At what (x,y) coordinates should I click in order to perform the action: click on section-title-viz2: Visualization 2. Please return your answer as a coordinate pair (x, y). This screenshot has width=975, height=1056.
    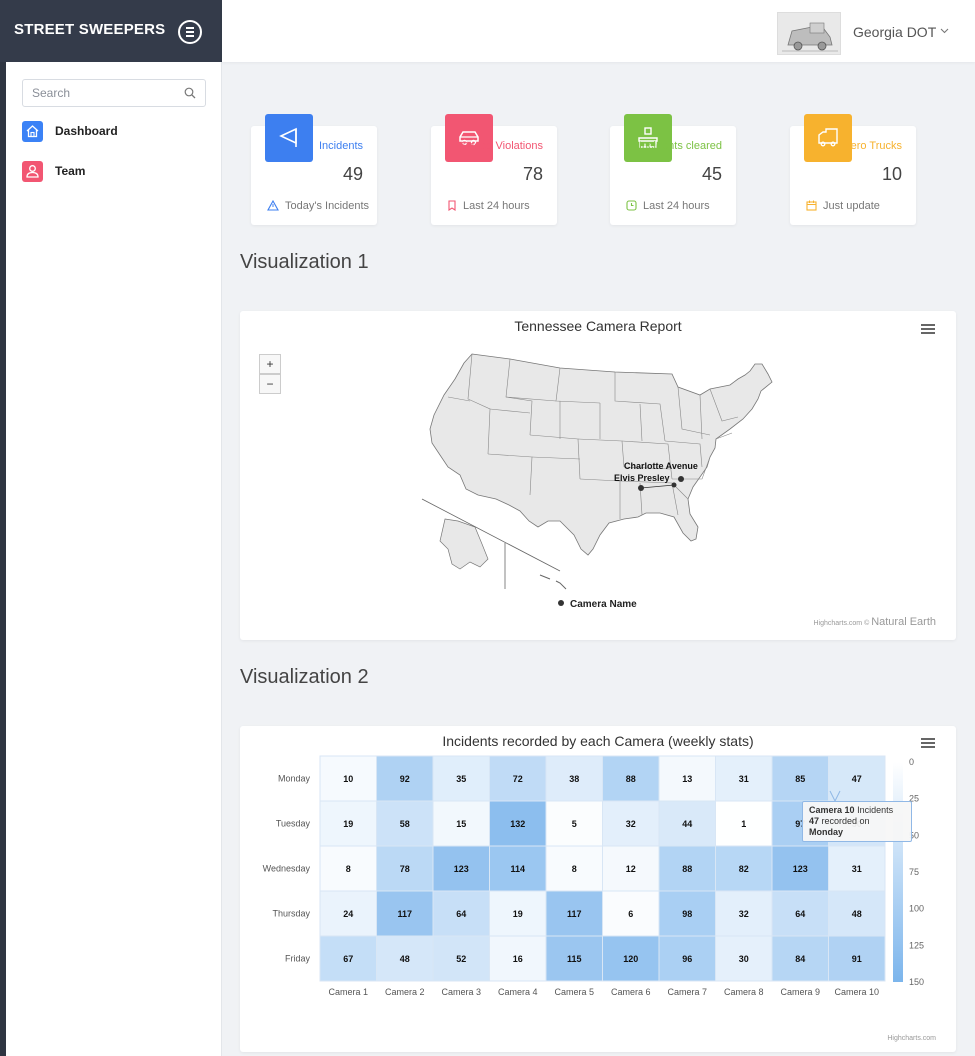
    Looking at the image, I should click on (304, 677).